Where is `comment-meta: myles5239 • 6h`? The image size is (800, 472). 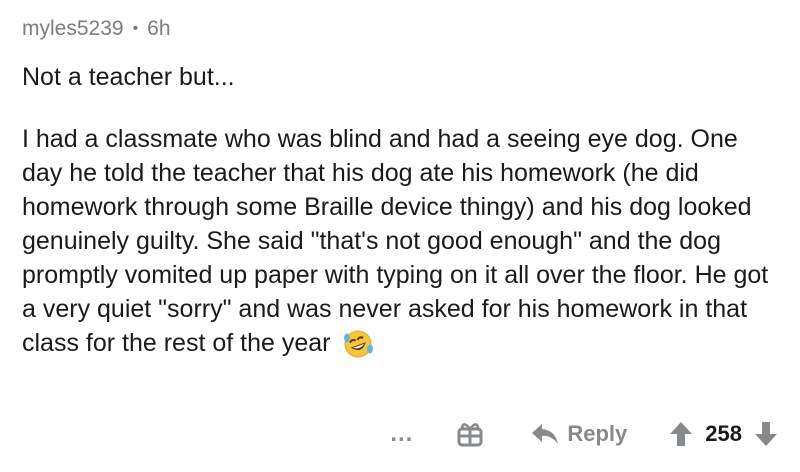
comment-meta: myles5239 • 6h is located at coordinates (402, 29).